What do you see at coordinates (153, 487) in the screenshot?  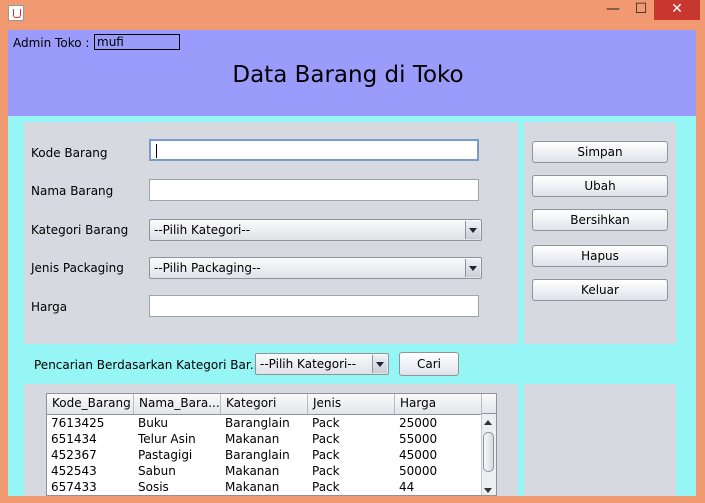 I see `table-cell: Sosis` at bounding box center [153, 487].